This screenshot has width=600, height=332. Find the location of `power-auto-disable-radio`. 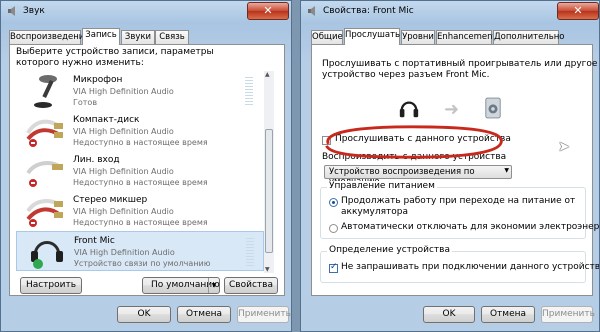

power-auto-disable-radio is located at coordinates (333, 228).